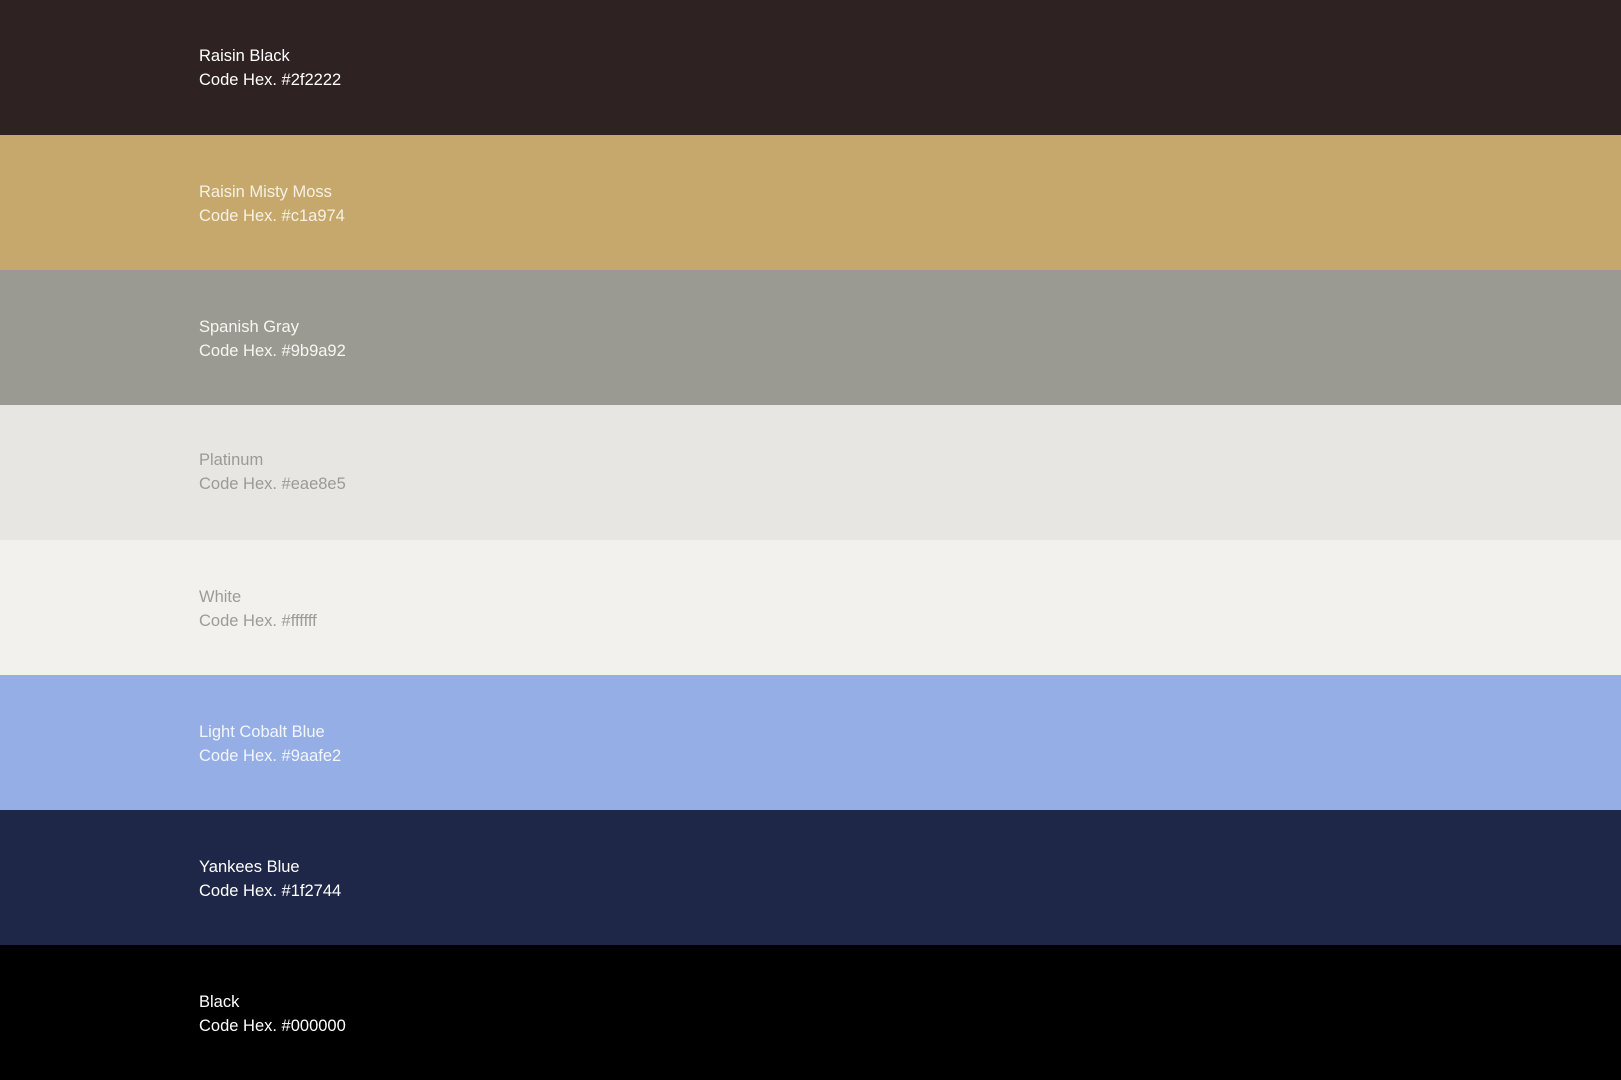 This screenshot has width=1621, height=1080. Describe the element at coordinates (270, 879) in the screenshot. I see `swatch-label: Yankees Blue Code Hex. #1f2744` at that location.